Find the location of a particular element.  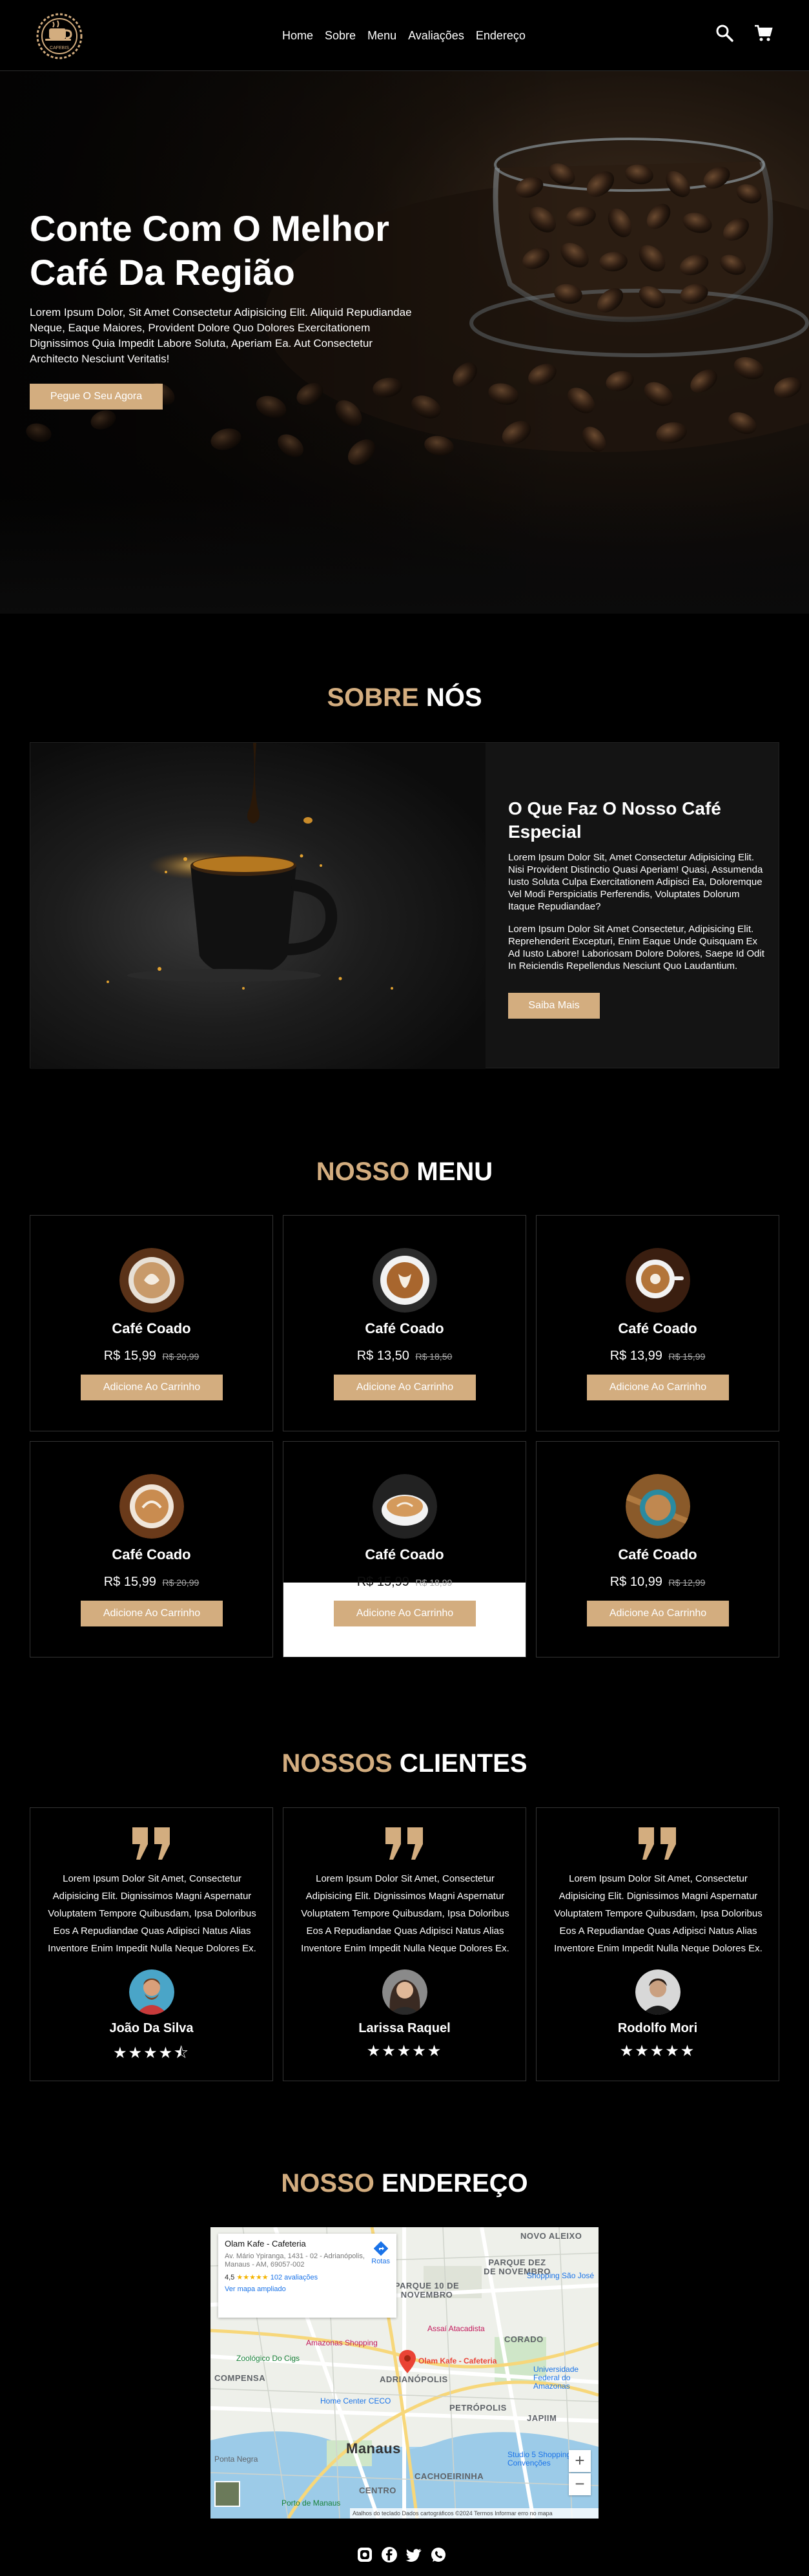

nav-avaliacoes: Avaliações is located at coordinates (436, 35).